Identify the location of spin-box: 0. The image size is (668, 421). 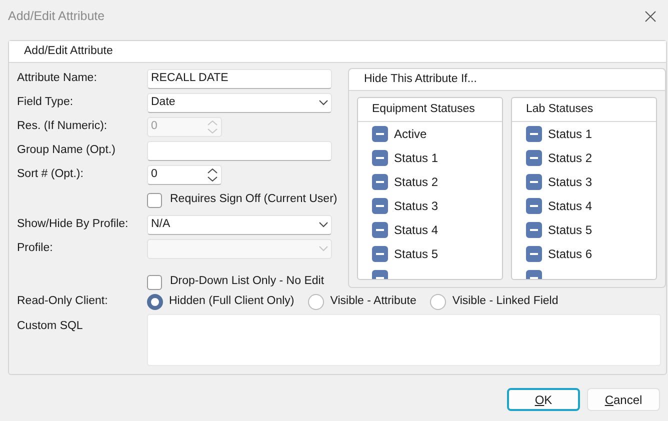
(184, 175).